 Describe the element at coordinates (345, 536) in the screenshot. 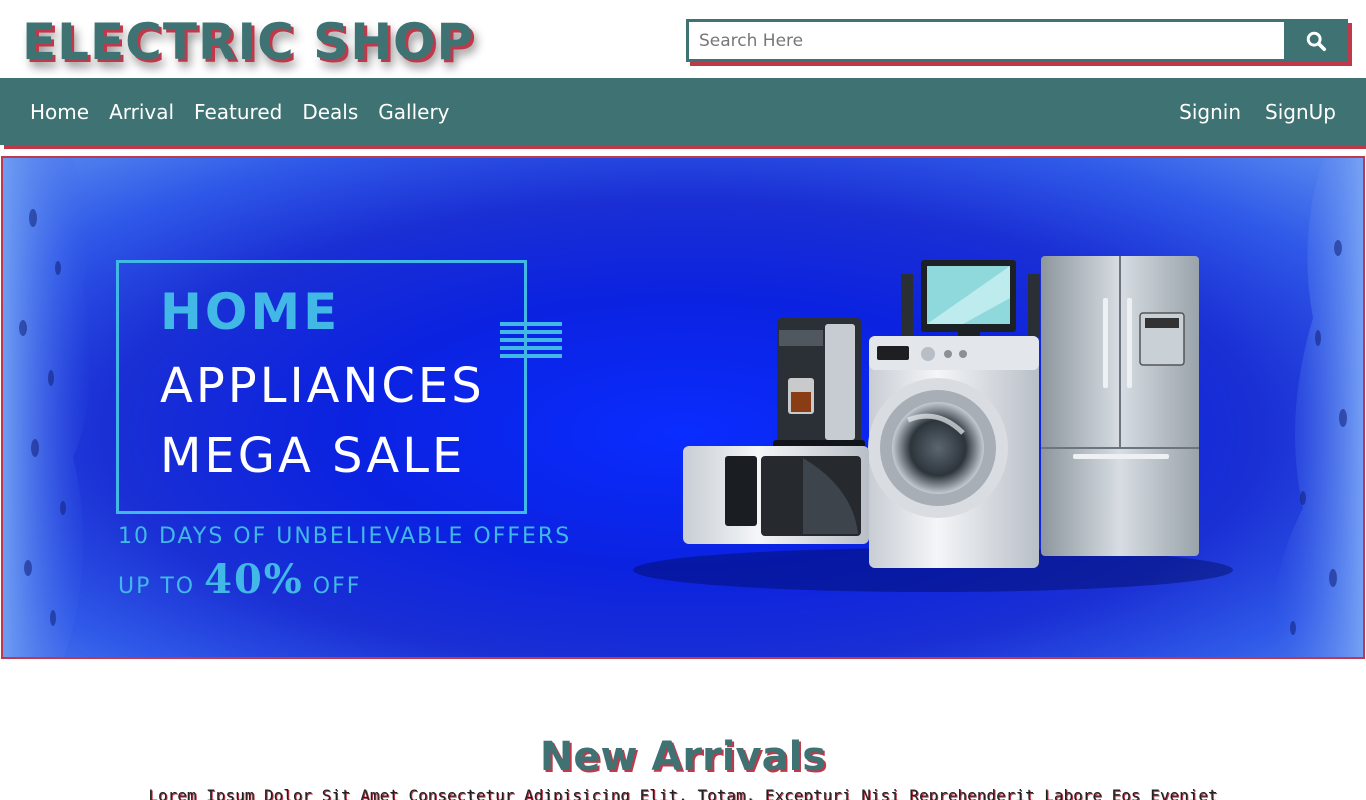

I see `promo-subtitle-line1: 10 DAYS OF UNBELIEVABLE OFFERS` at that location.